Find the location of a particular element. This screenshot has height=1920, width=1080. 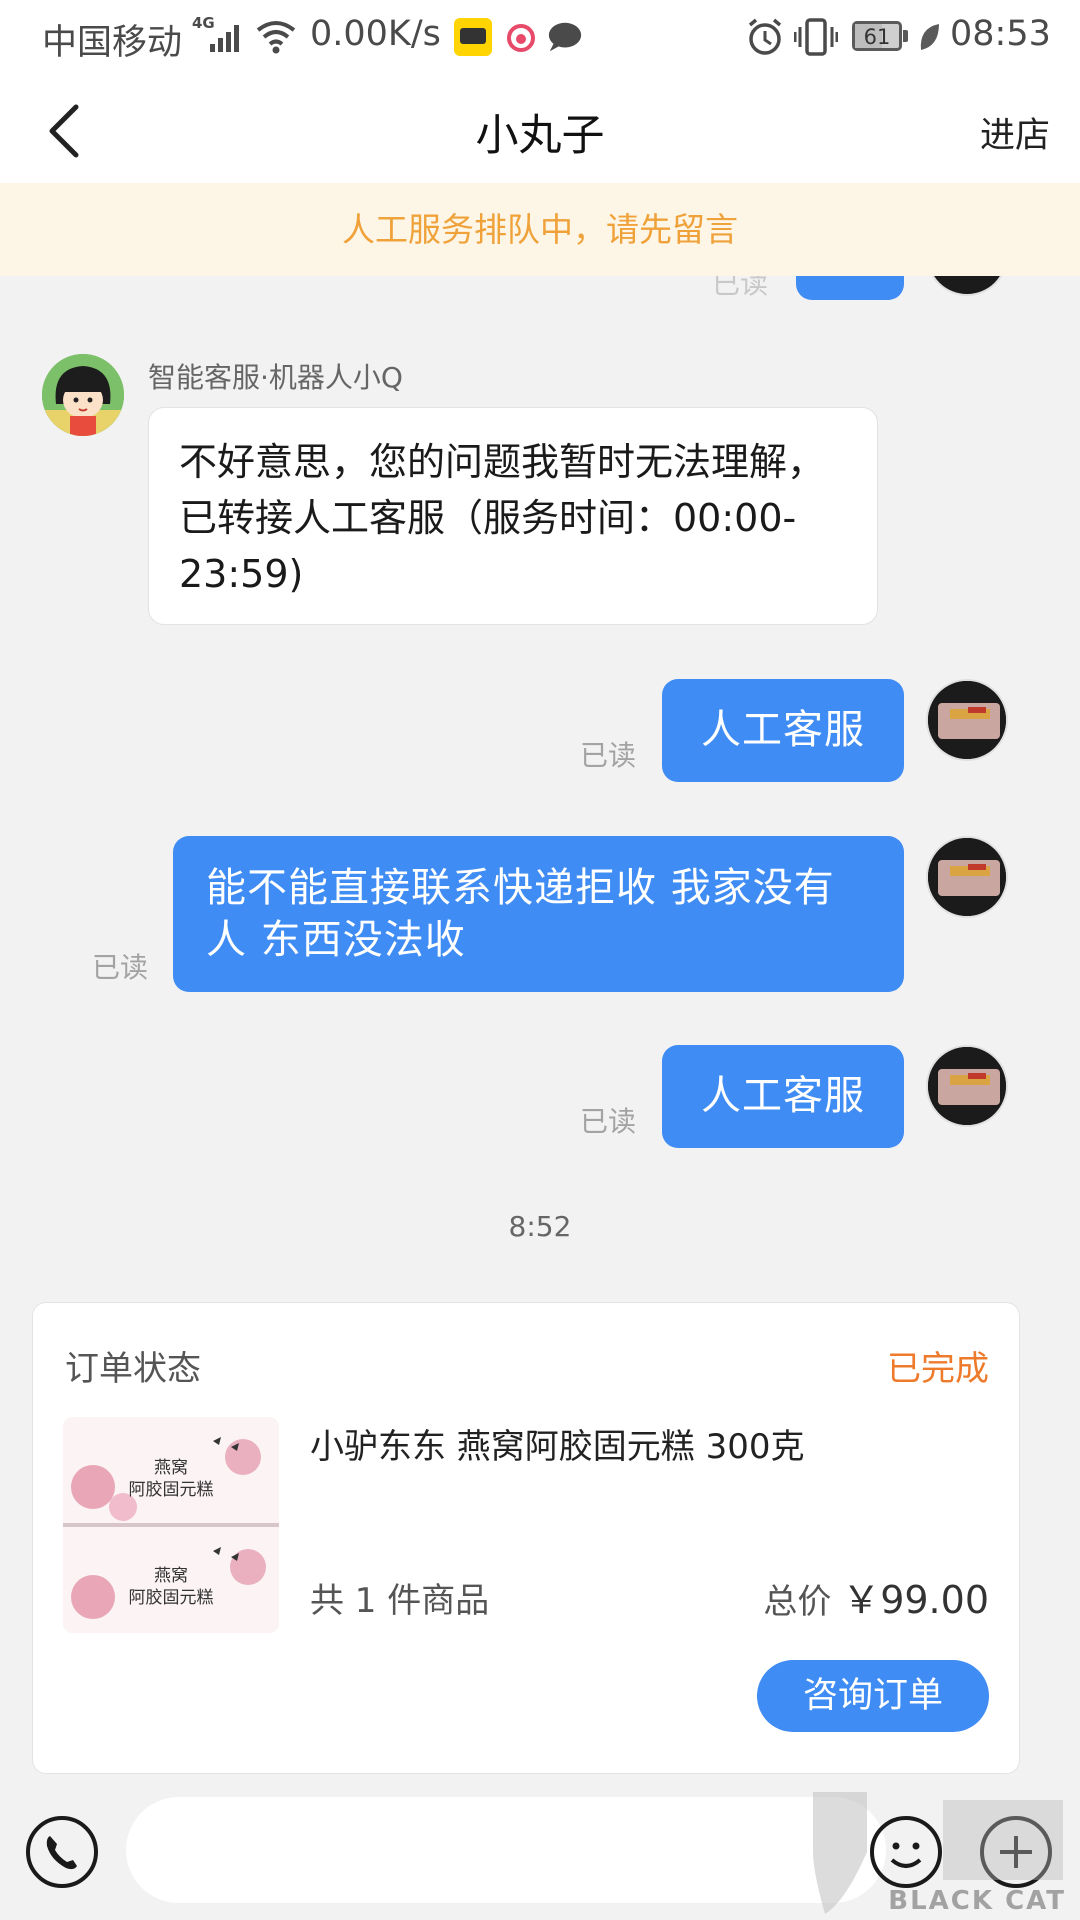

signal-icon is located at coordinates (228, 37).